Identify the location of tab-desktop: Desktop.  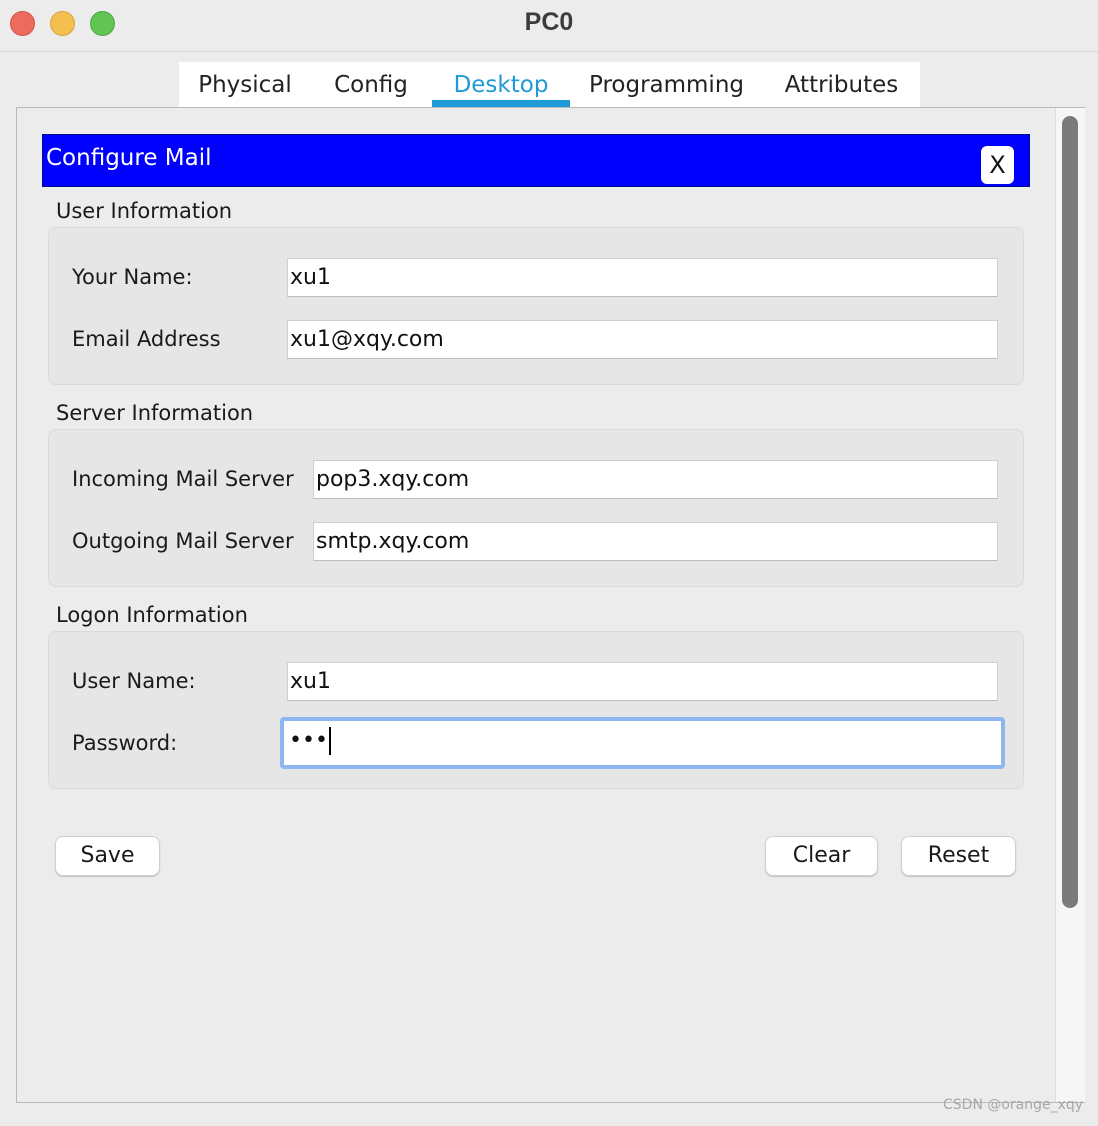
(501, 85).